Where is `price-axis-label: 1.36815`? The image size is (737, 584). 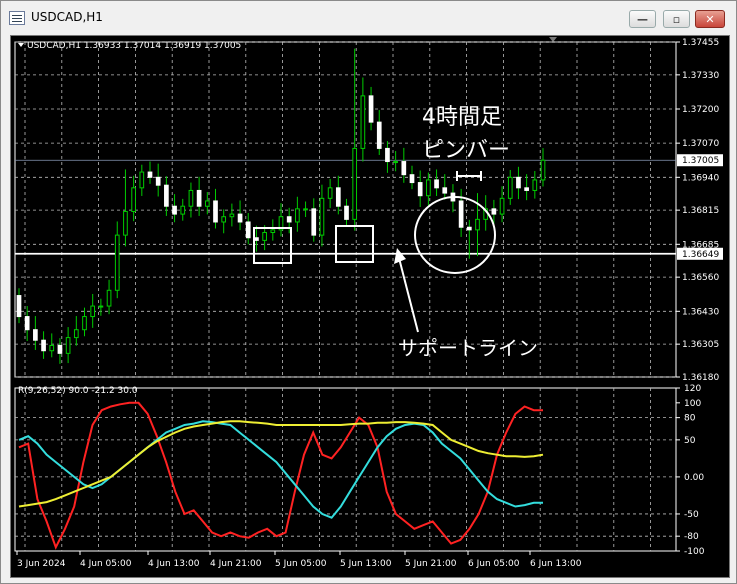
price-axis-label: 1.36815 is located at coordinates (700, 211).